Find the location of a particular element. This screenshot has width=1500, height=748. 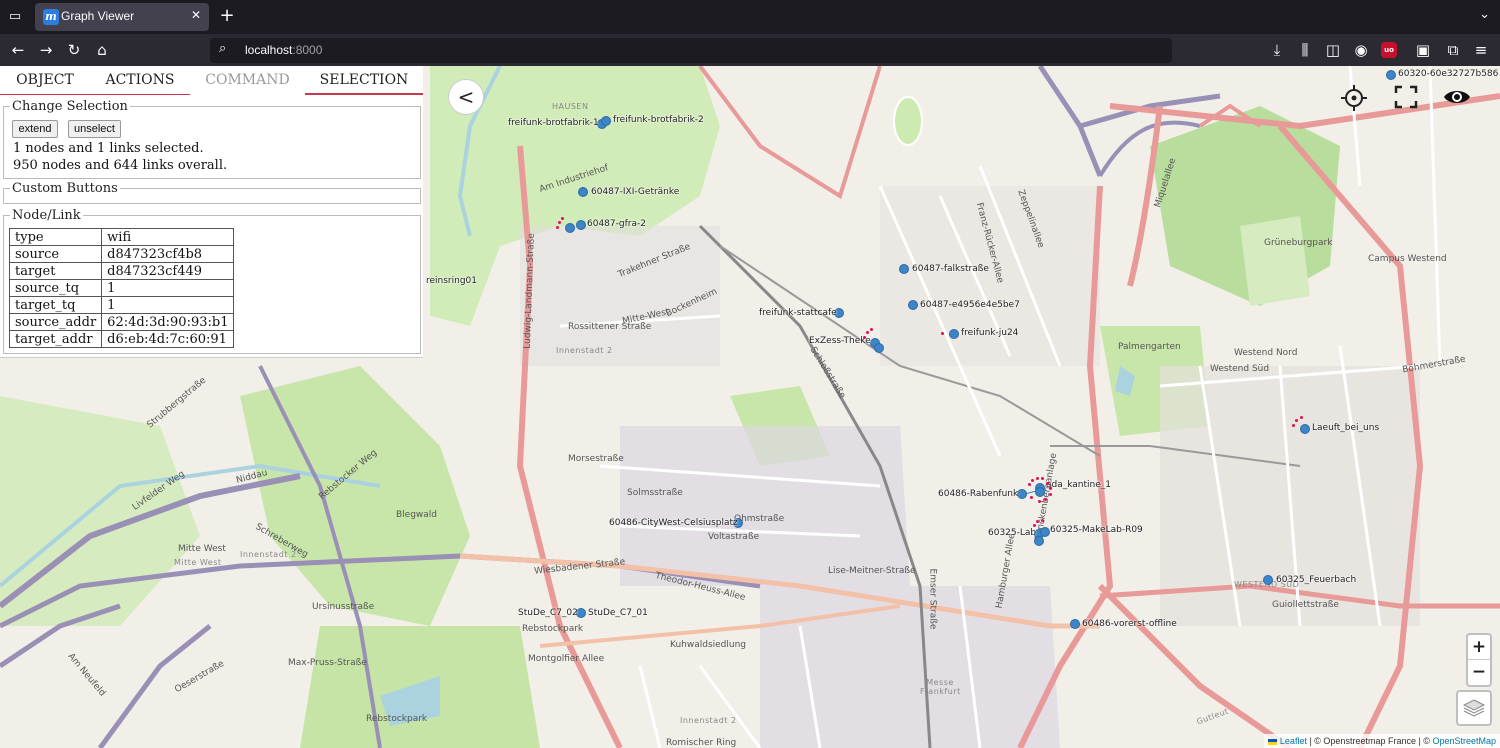

row-value: wifi is located at coordinates (168, 237).